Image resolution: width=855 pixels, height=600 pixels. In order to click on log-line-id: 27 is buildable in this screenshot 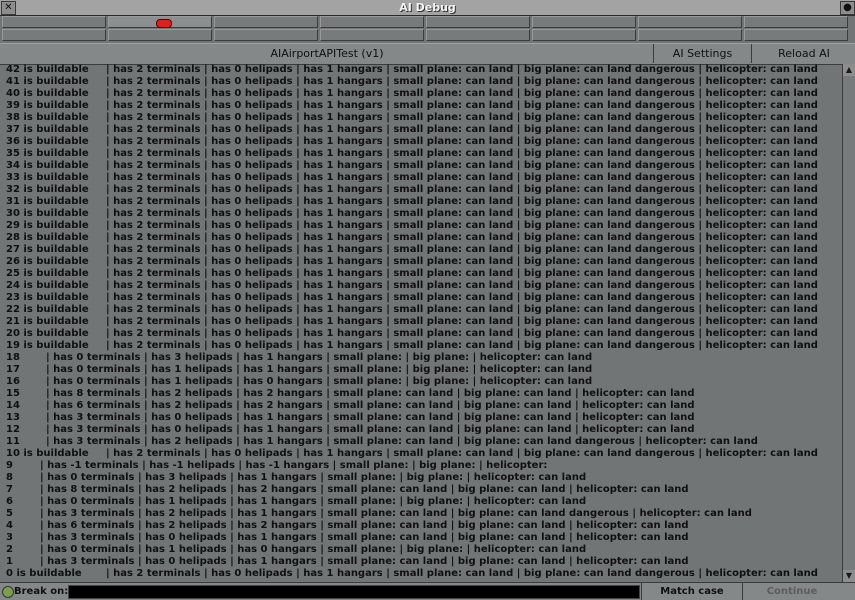, I will do `click(47, 249)`.